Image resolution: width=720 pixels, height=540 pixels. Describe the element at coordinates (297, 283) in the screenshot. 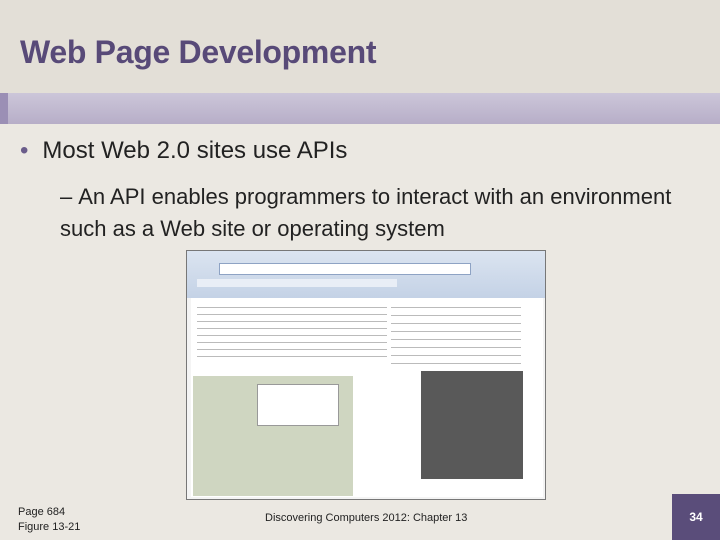

I see `browser-tabs` at that location.